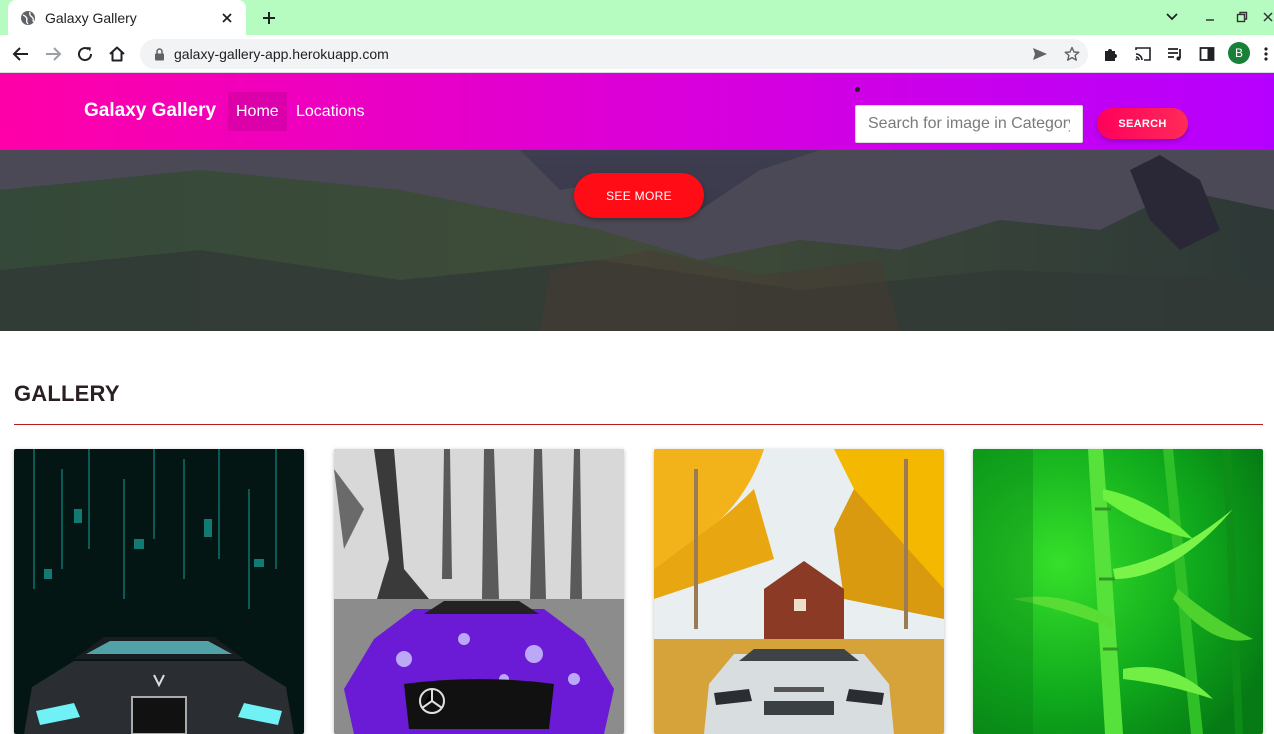 The image size is (1274, 734). What do you see at coordinates (1266, 54) in the screenshot?
I see `menu-kebab-icon` at bounding box center [1266, 54].